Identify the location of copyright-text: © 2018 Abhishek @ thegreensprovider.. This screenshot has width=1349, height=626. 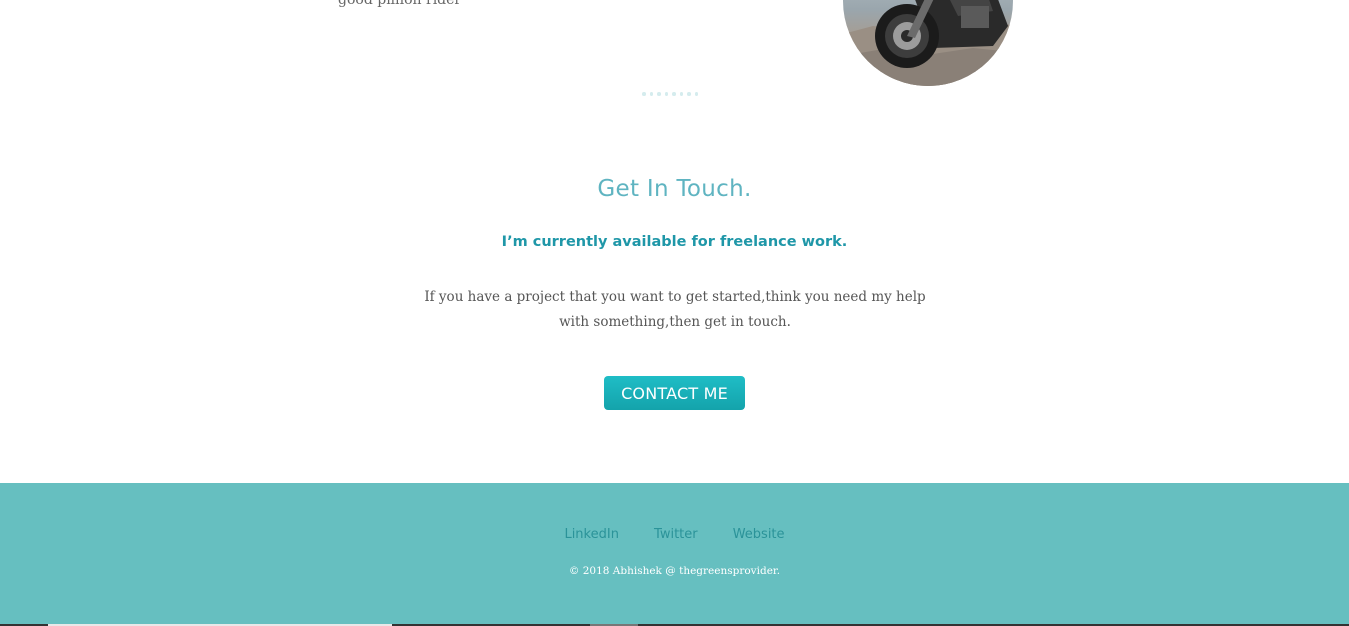
(674, 571).